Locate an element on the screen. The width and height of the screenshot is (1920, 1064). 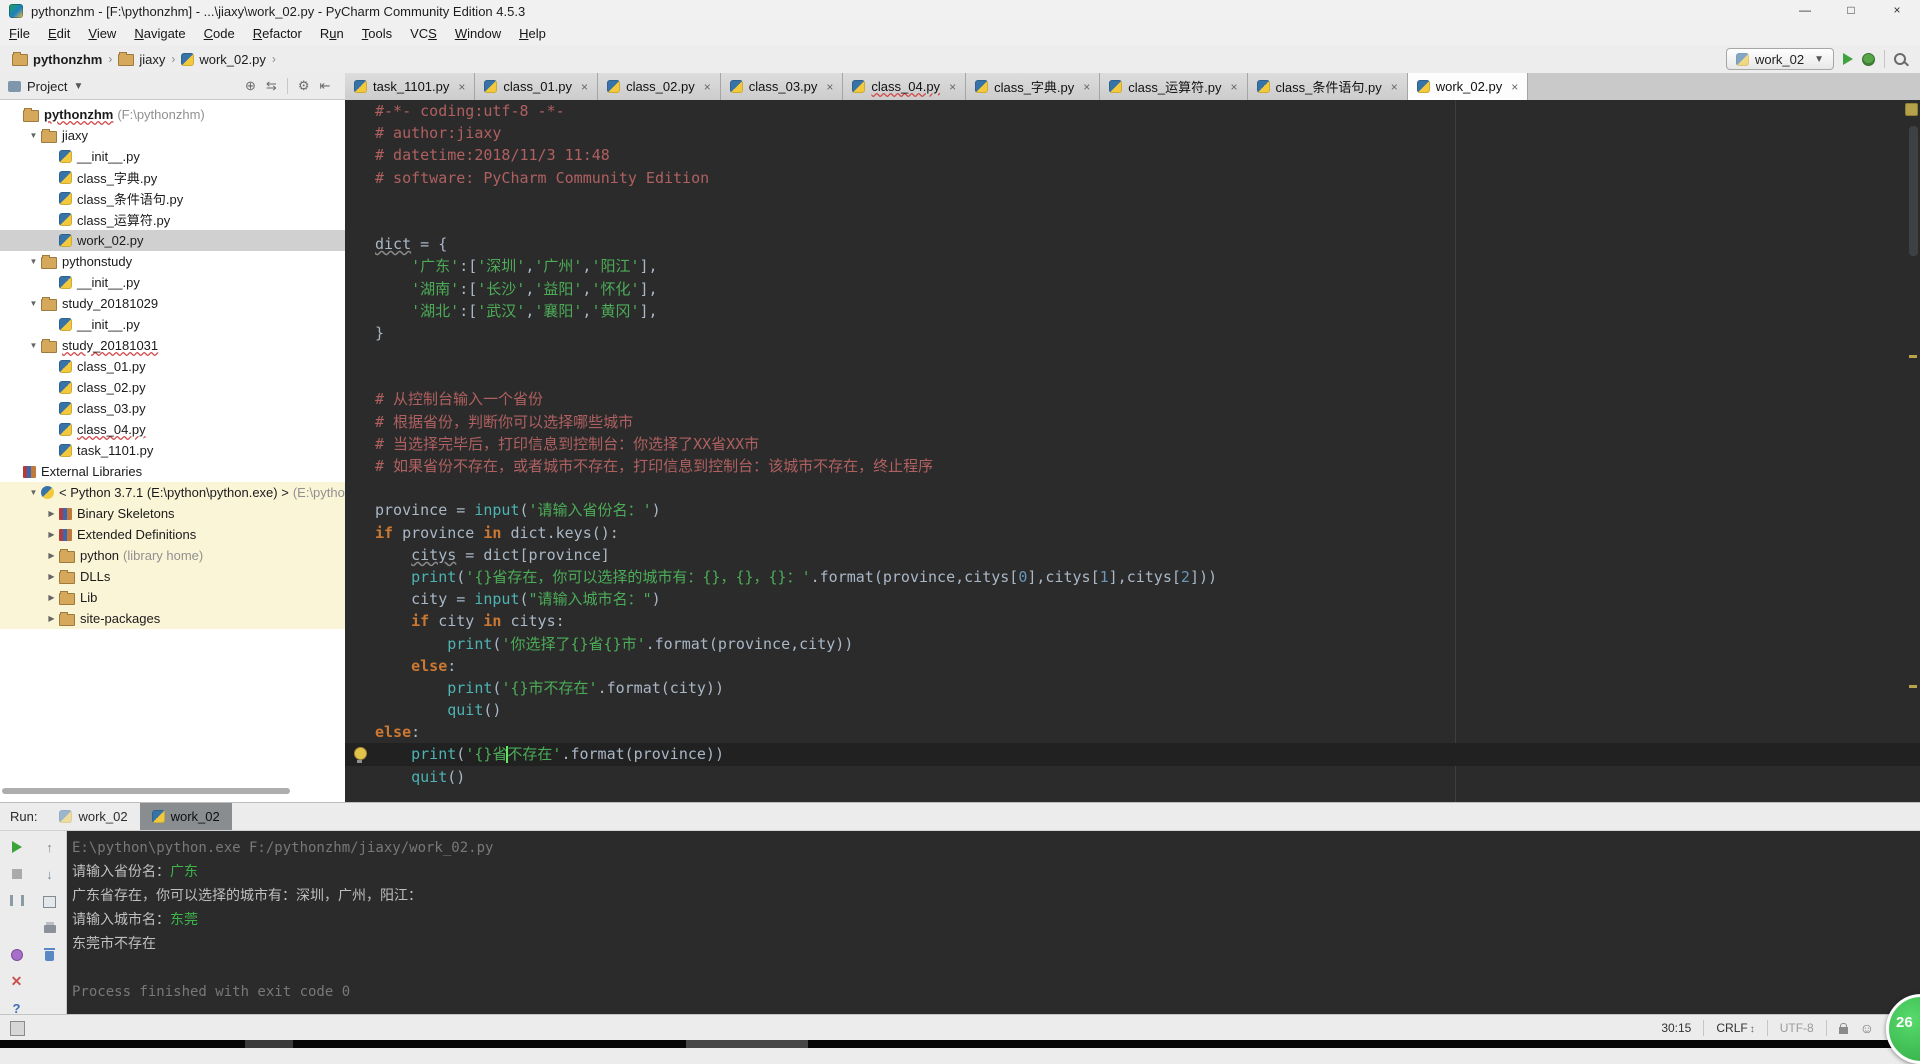
editor-tab: class_03.py × is located at coordinates (782, 86).